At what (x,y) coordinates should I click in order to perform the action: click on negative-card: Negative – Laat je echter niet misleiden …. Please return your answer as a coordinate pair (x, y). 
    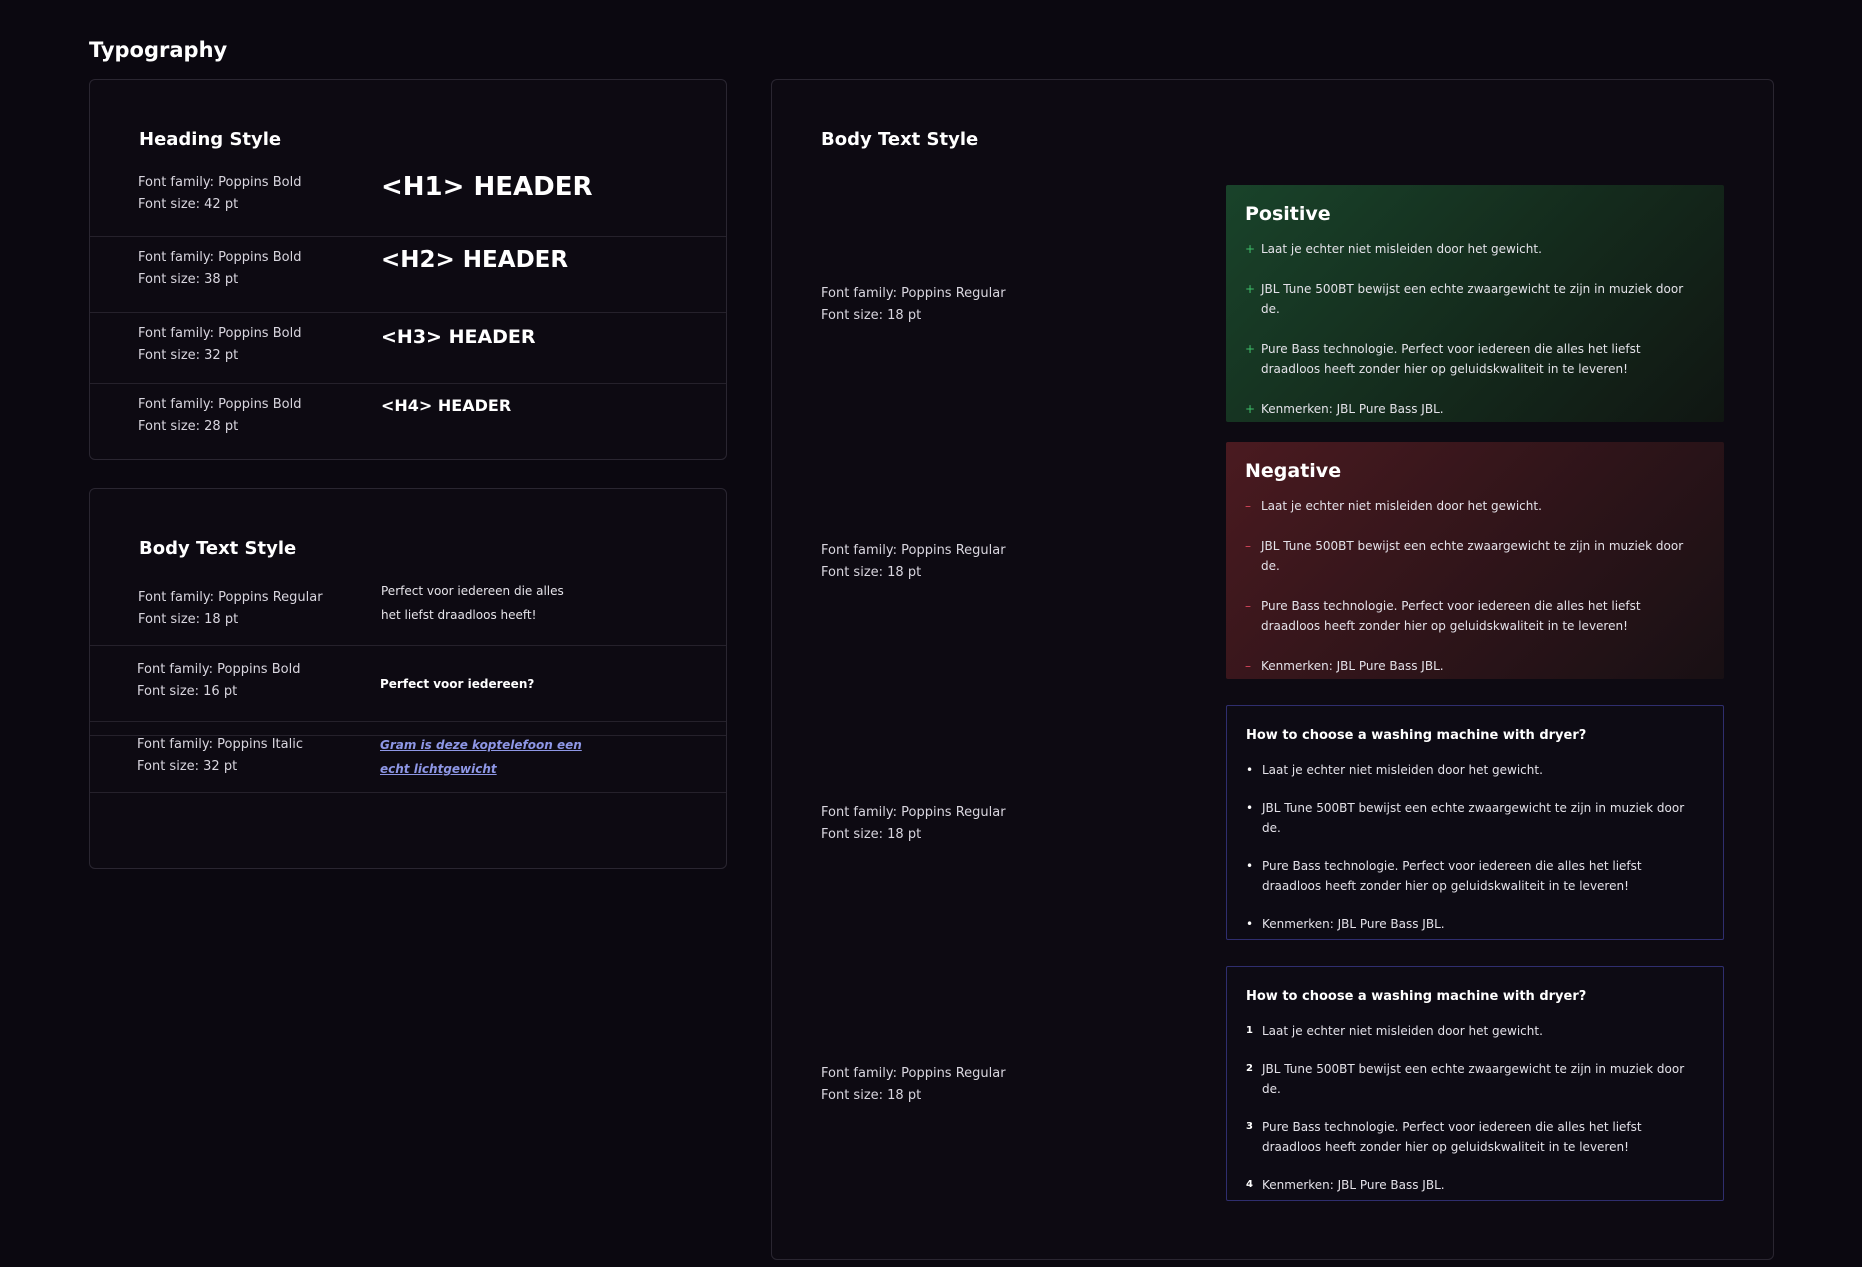
    Looking at the image, I should click on (1475, 560).